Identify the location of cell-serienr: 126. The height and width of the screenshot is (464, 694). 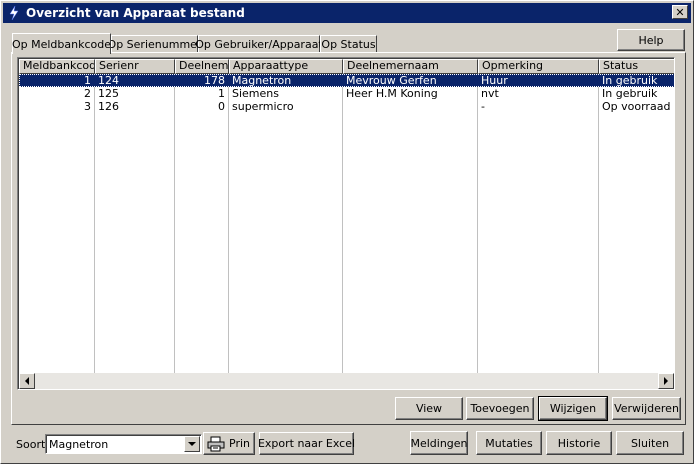
(108, 106).